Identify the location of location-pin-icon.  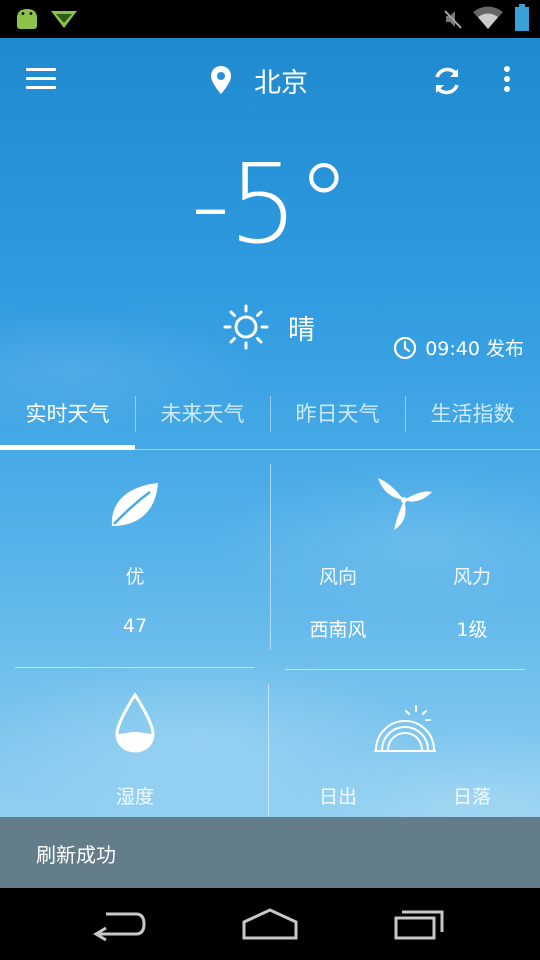
(221, 80).